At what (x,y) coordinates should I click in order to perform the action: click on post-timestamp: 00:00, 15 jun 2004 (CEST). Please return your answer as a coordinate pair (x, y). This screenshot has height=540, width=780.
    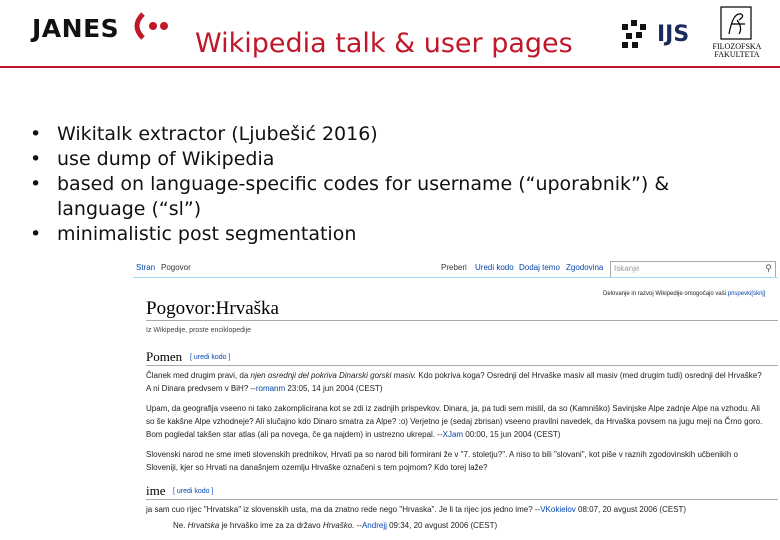
    Looking at the image, I should click on (512, 434).